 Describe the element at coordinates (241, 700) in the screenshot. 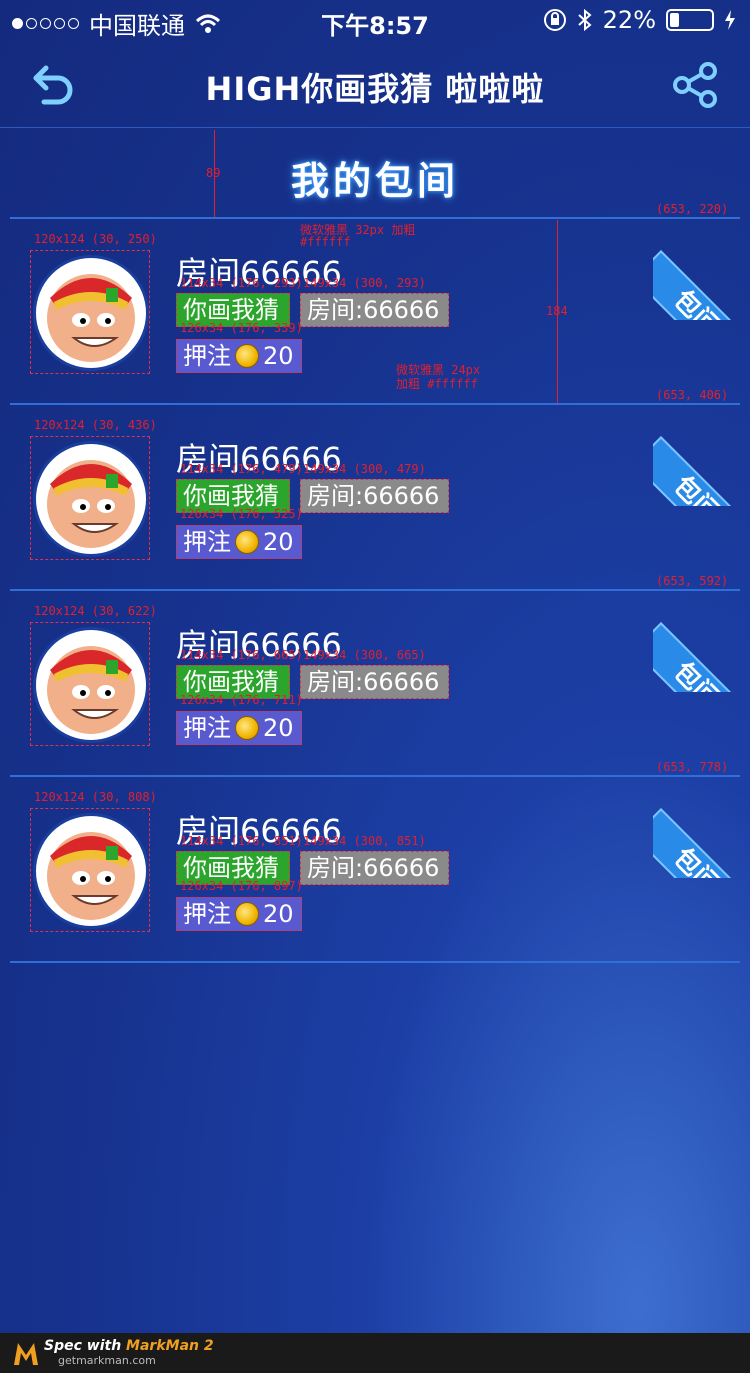

I see `anno-bet-tag: 126x34 (176, 711)` at that location.